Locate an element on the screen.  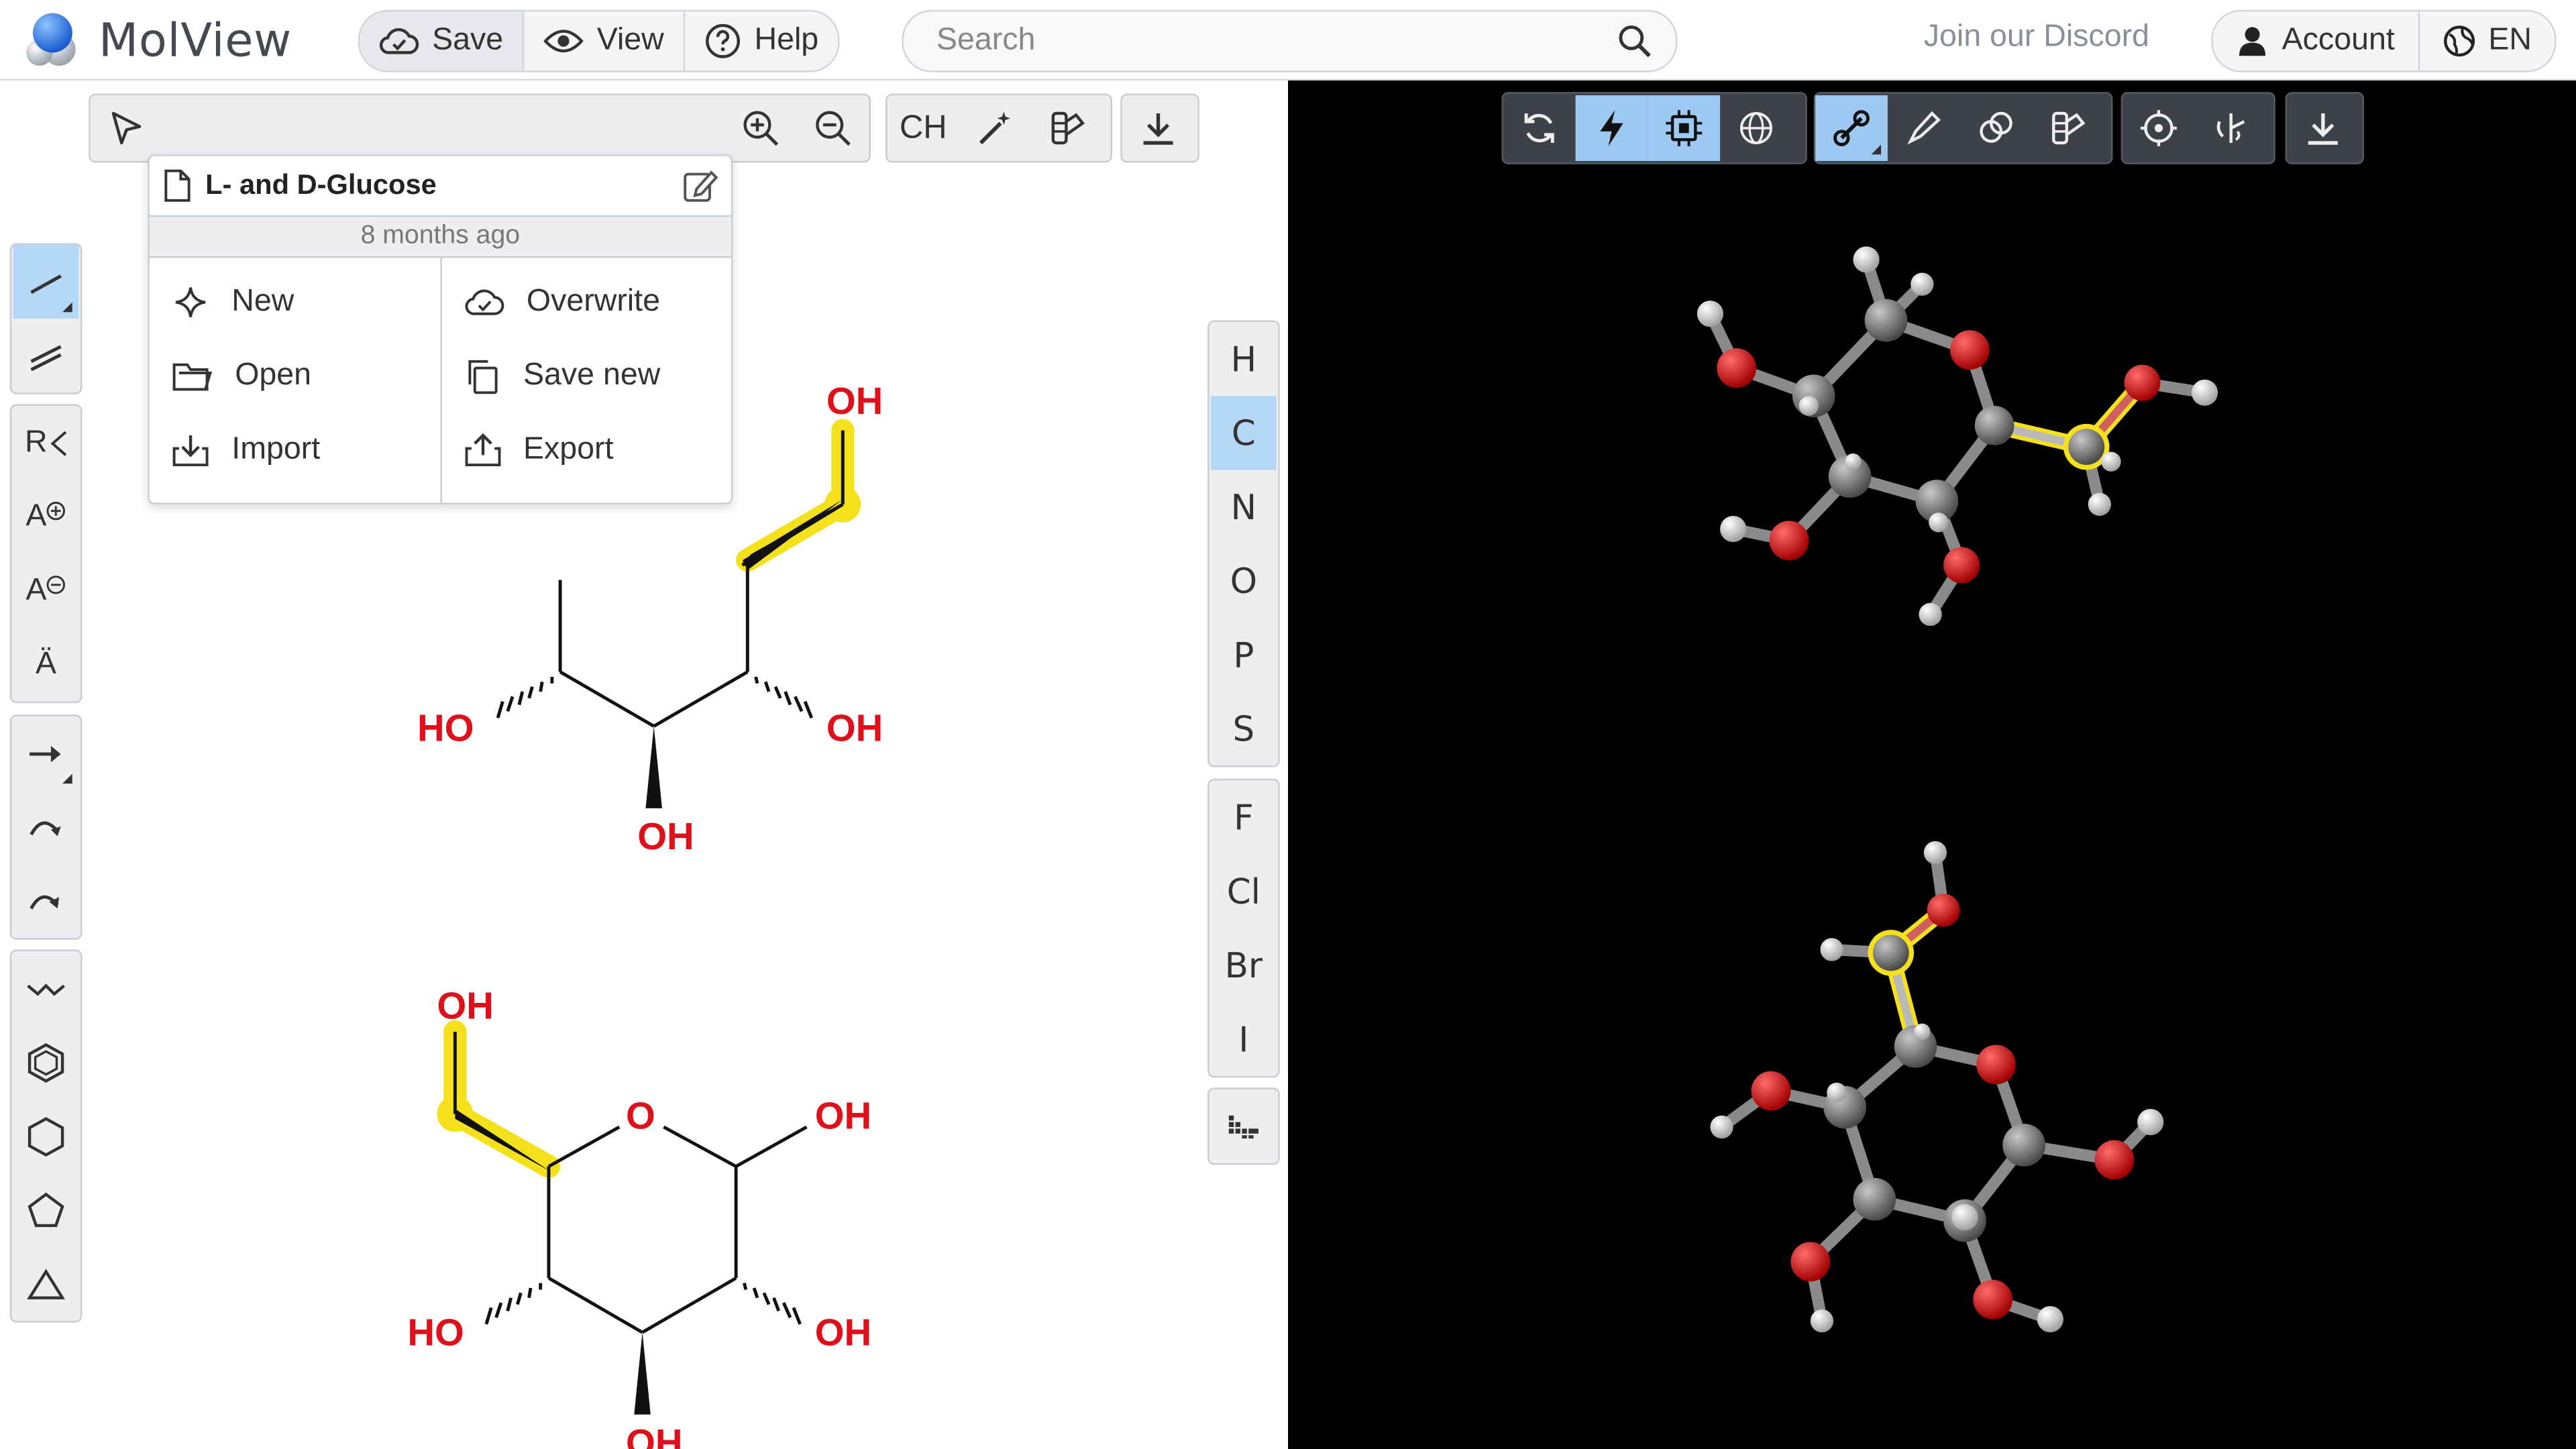
eye-icon is located at coordinates (564, 41).